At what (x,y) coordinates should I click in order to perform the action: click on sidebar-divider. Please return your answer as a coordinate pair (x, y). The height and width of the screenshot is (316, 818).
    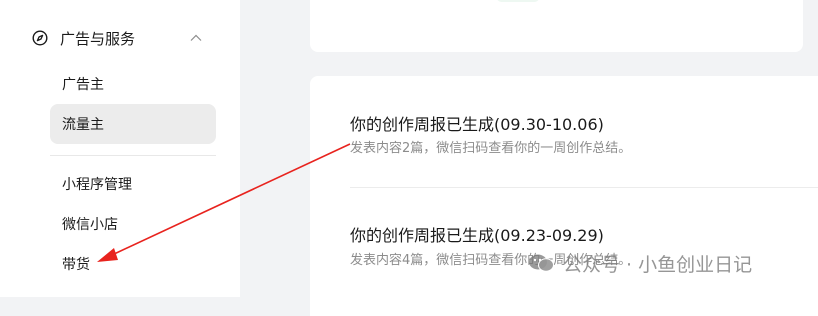
    Looking at the image, I should click on (133, 155).